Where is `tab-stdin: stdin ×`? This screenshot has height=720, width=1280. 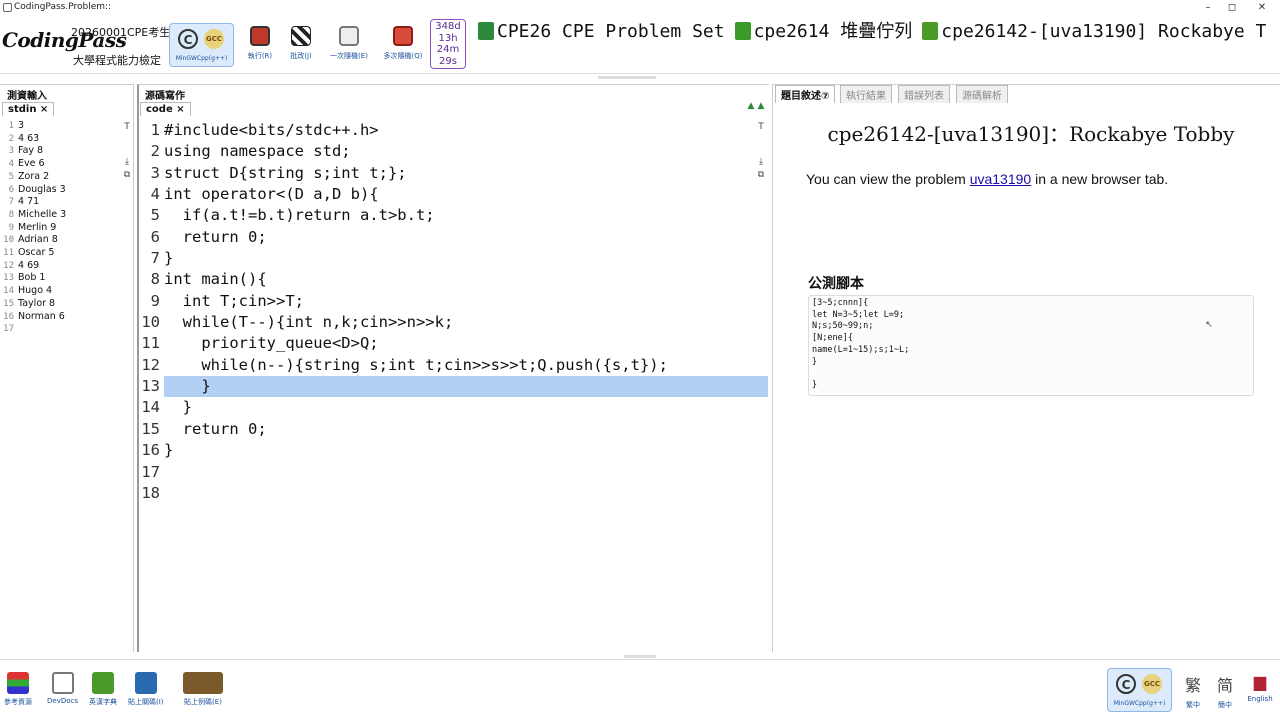
tab-stdin: stdin × is located at coordinates (28, 109).